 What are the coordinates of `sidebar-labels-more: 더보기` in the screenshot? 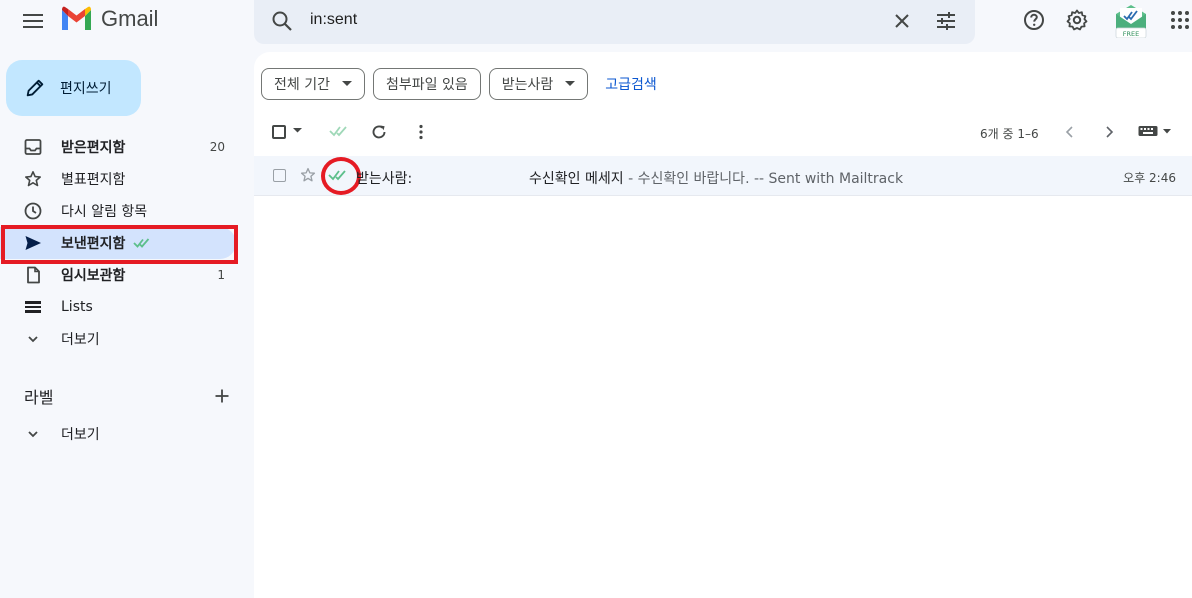 It's located at (127, 434).